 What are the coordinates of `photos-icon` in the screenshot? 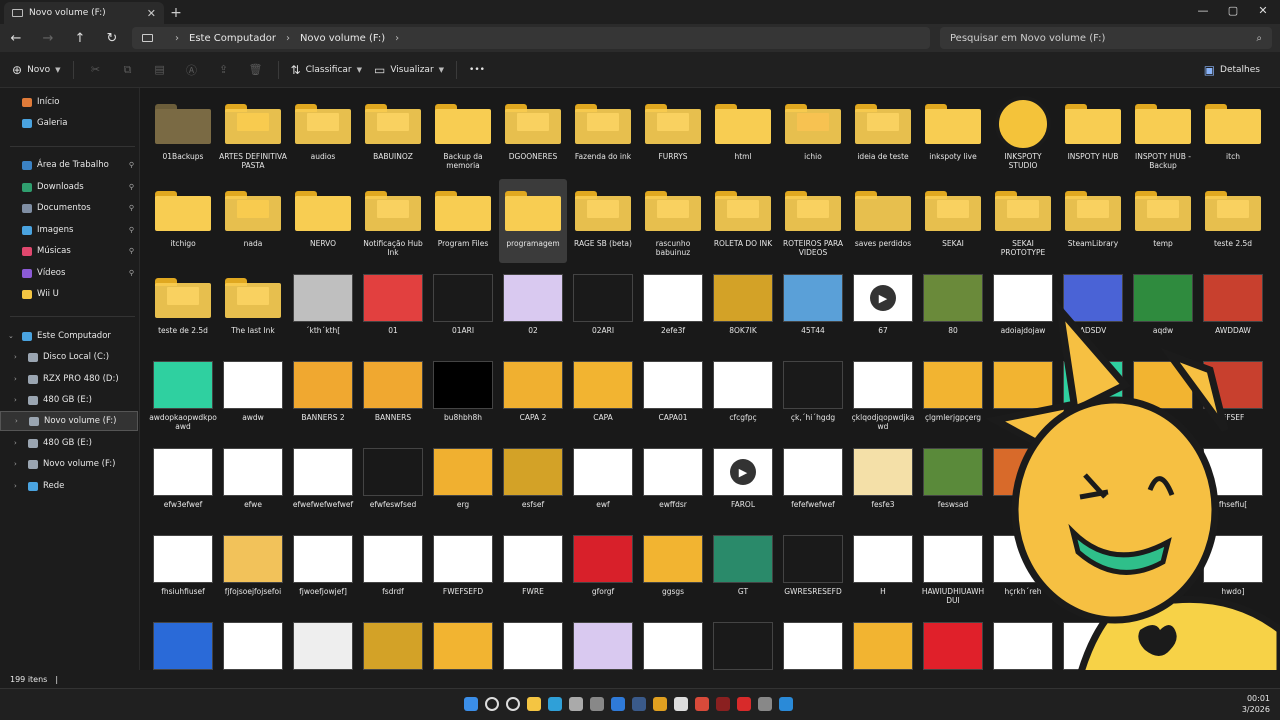 It's located at (786, 704).